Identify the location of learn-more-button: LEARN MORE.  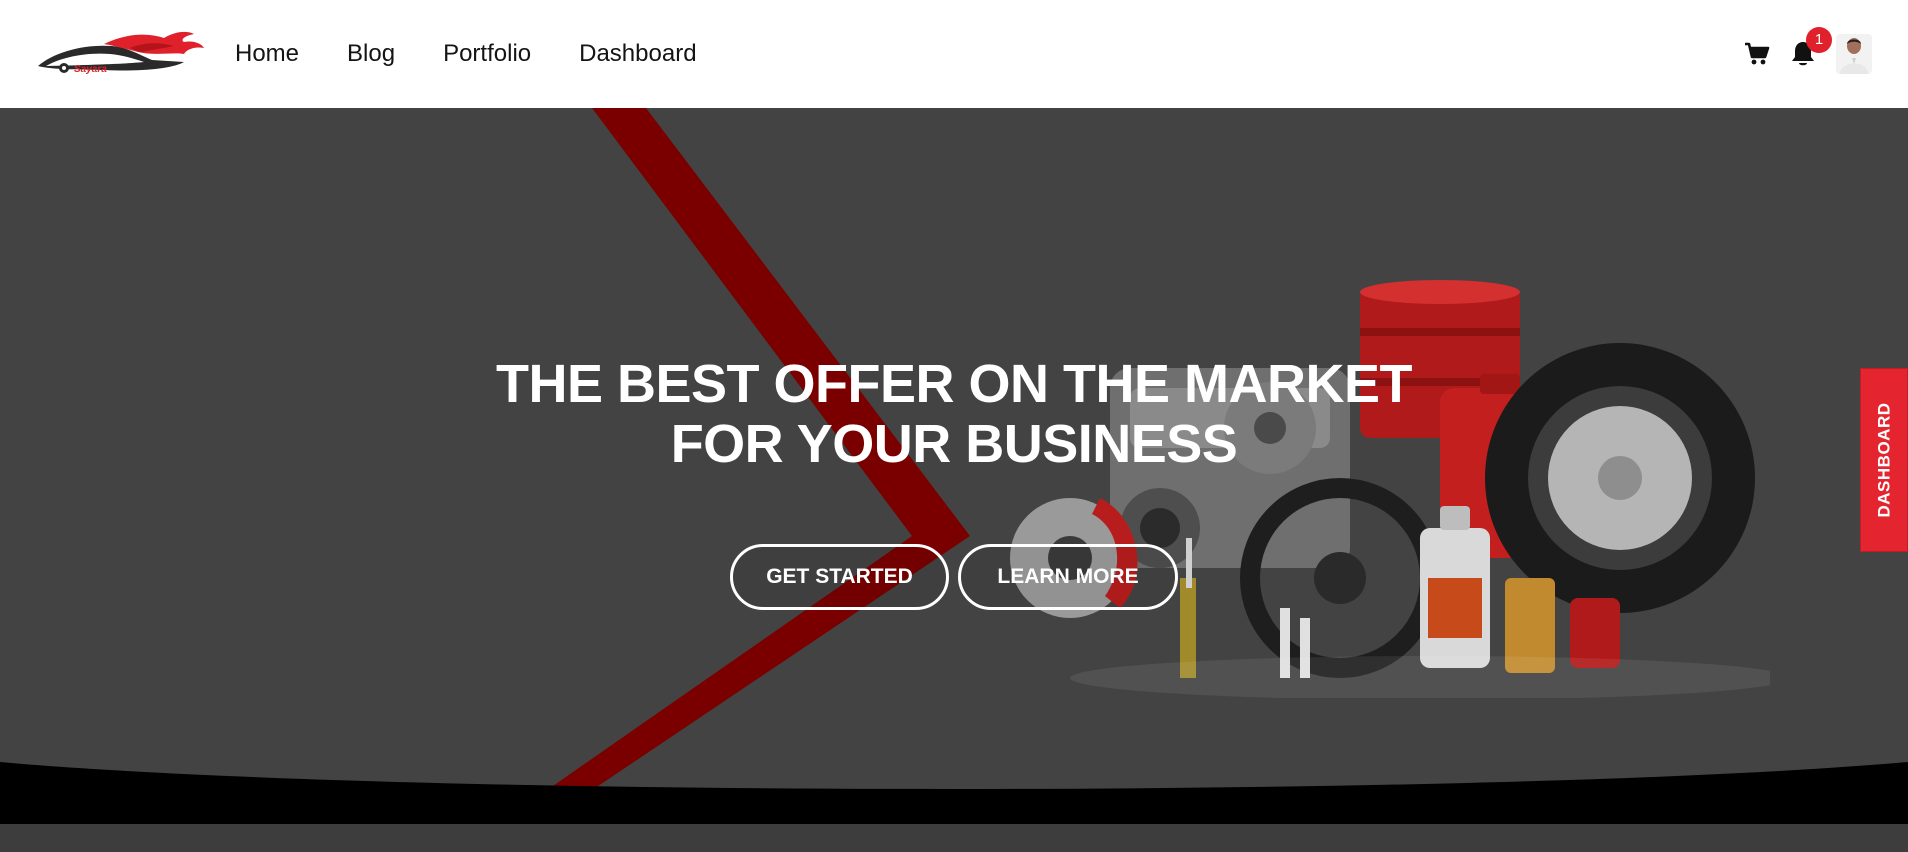
(1068, 577).